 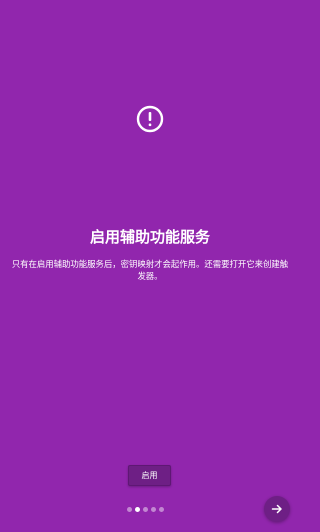 I want to click on page-description: 只有在启用辅助功能服务后，密钥映射才会起作用。还需要打开它来创建触发器。, so click(x=150, y=270).